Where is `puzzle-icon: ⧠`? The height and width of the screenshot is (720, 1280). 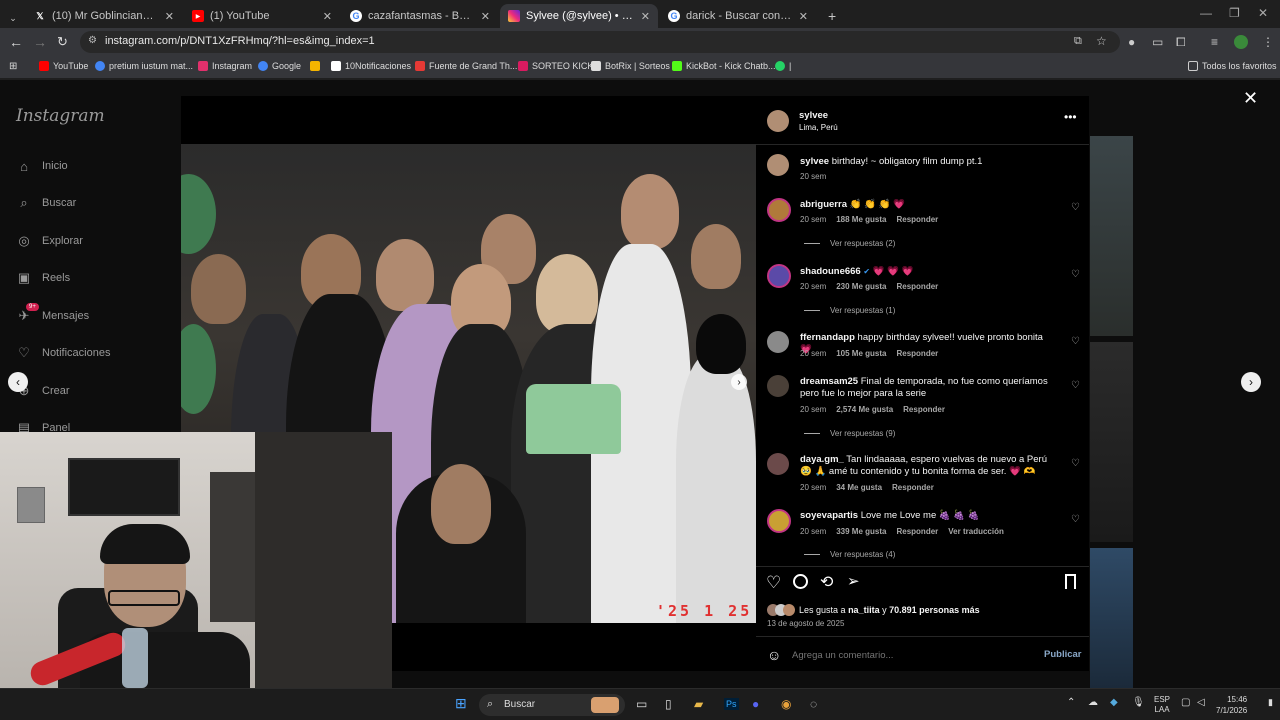 puzzle-icon: ⧠ is located at coordinates (1181, 42).